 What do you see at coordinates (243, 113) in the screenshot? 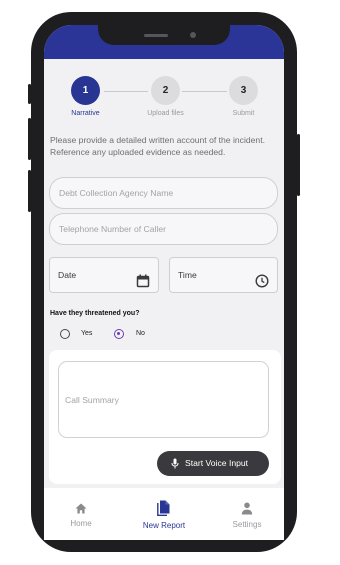
I see `step-label: Submit` at bounding box center [243, 113].